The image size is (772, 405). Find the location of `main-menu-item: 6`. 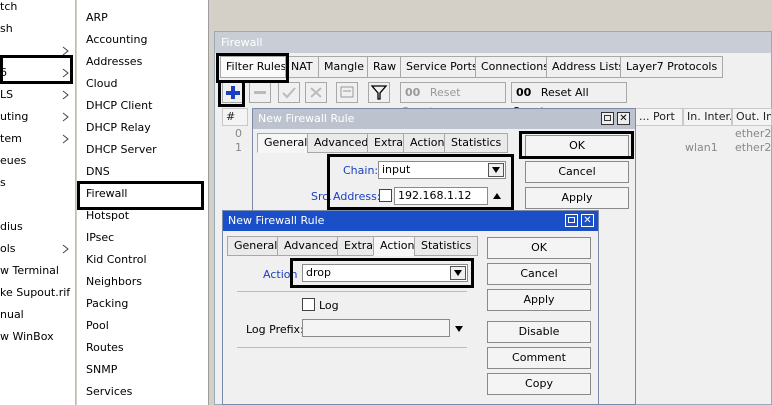

main-menu-item: 6 is located at coordinates (38, 73).